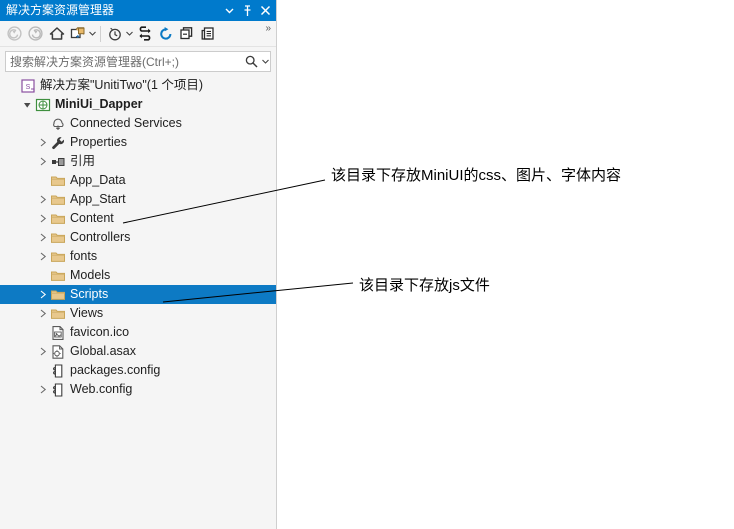 The image size is (734, 529). I want to click on tree-item-packages.config: packages.config, so click(138, 370).